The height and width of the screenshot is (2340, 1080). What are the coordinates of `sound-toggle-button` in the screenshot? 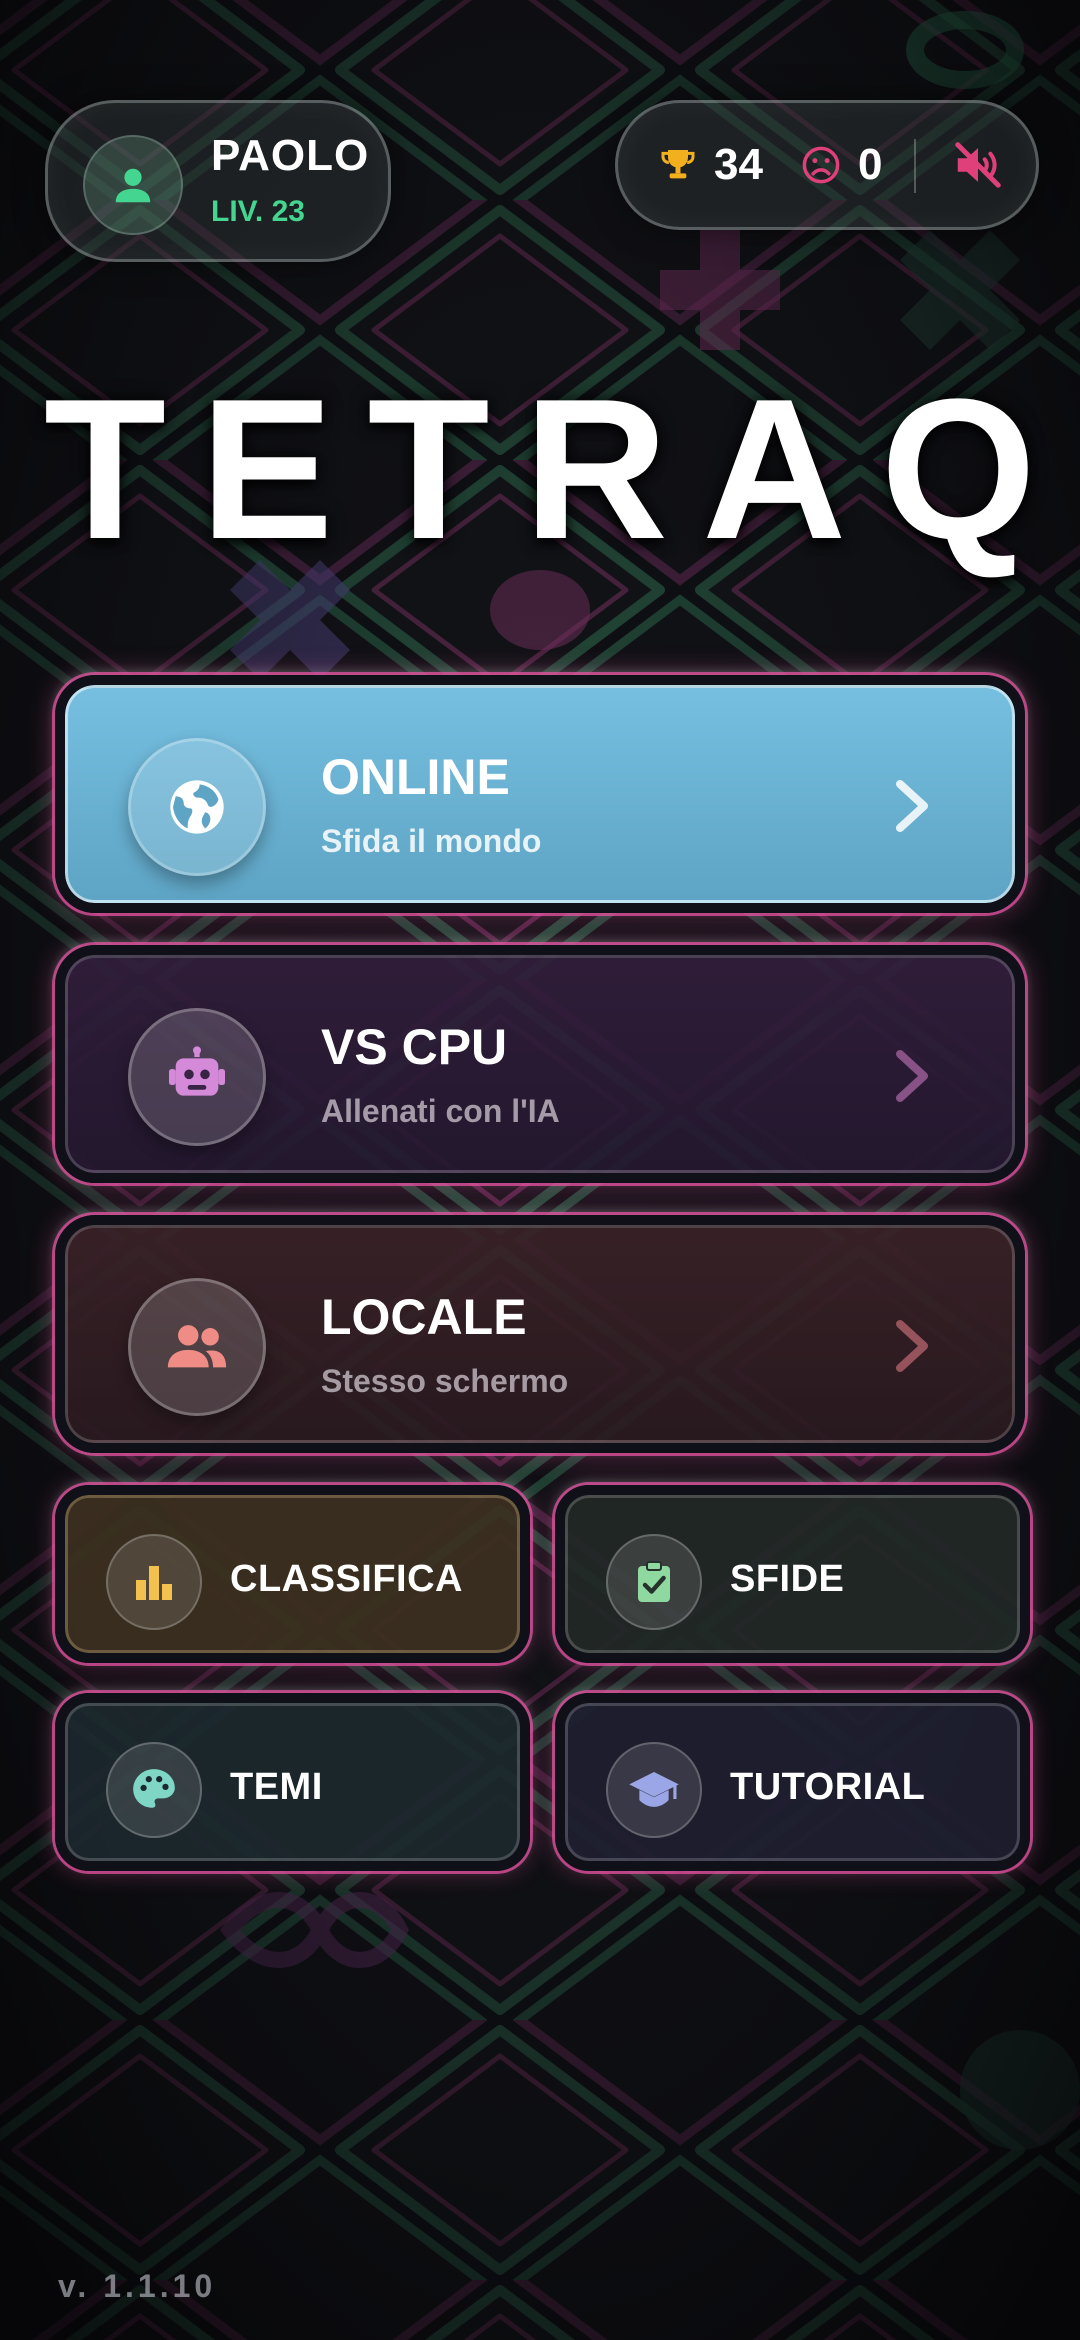 It's located at (978, 165).